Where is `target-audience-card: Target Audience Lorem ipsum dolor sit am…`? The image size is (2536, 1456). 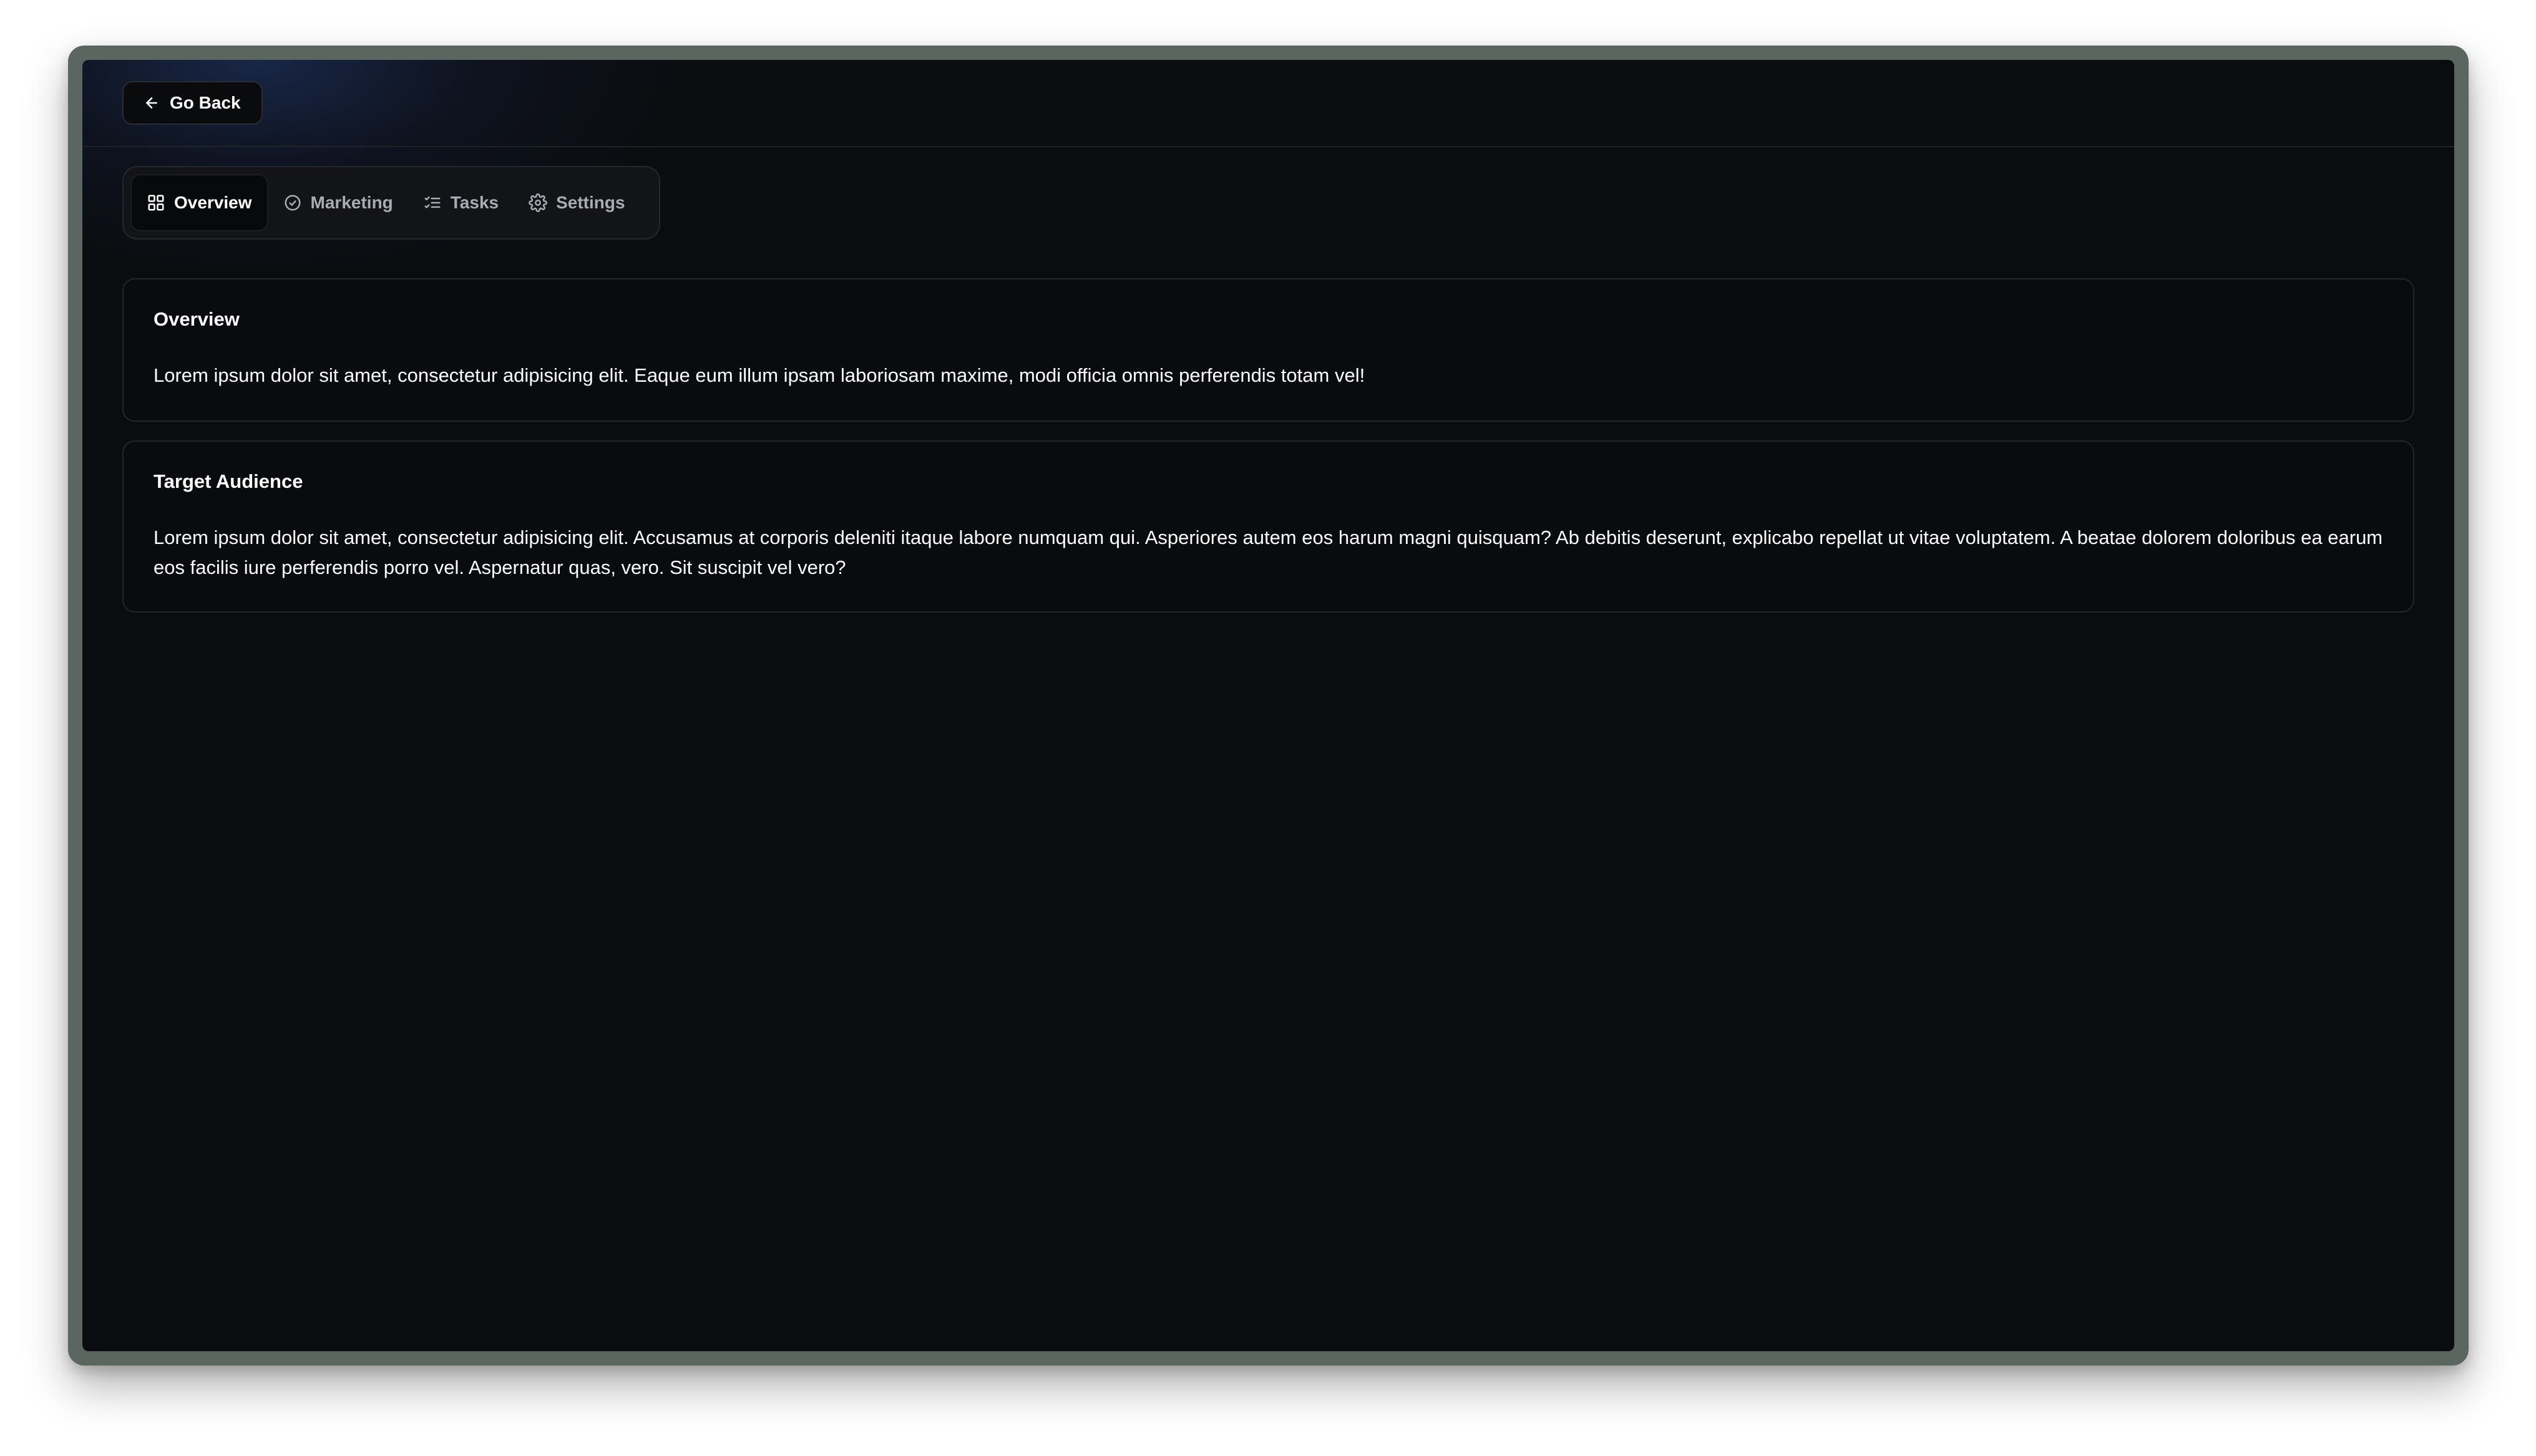
target-audience-card: Target Audience Lorem ipsum dolor sit am… is located at coordinates (1268, 526).